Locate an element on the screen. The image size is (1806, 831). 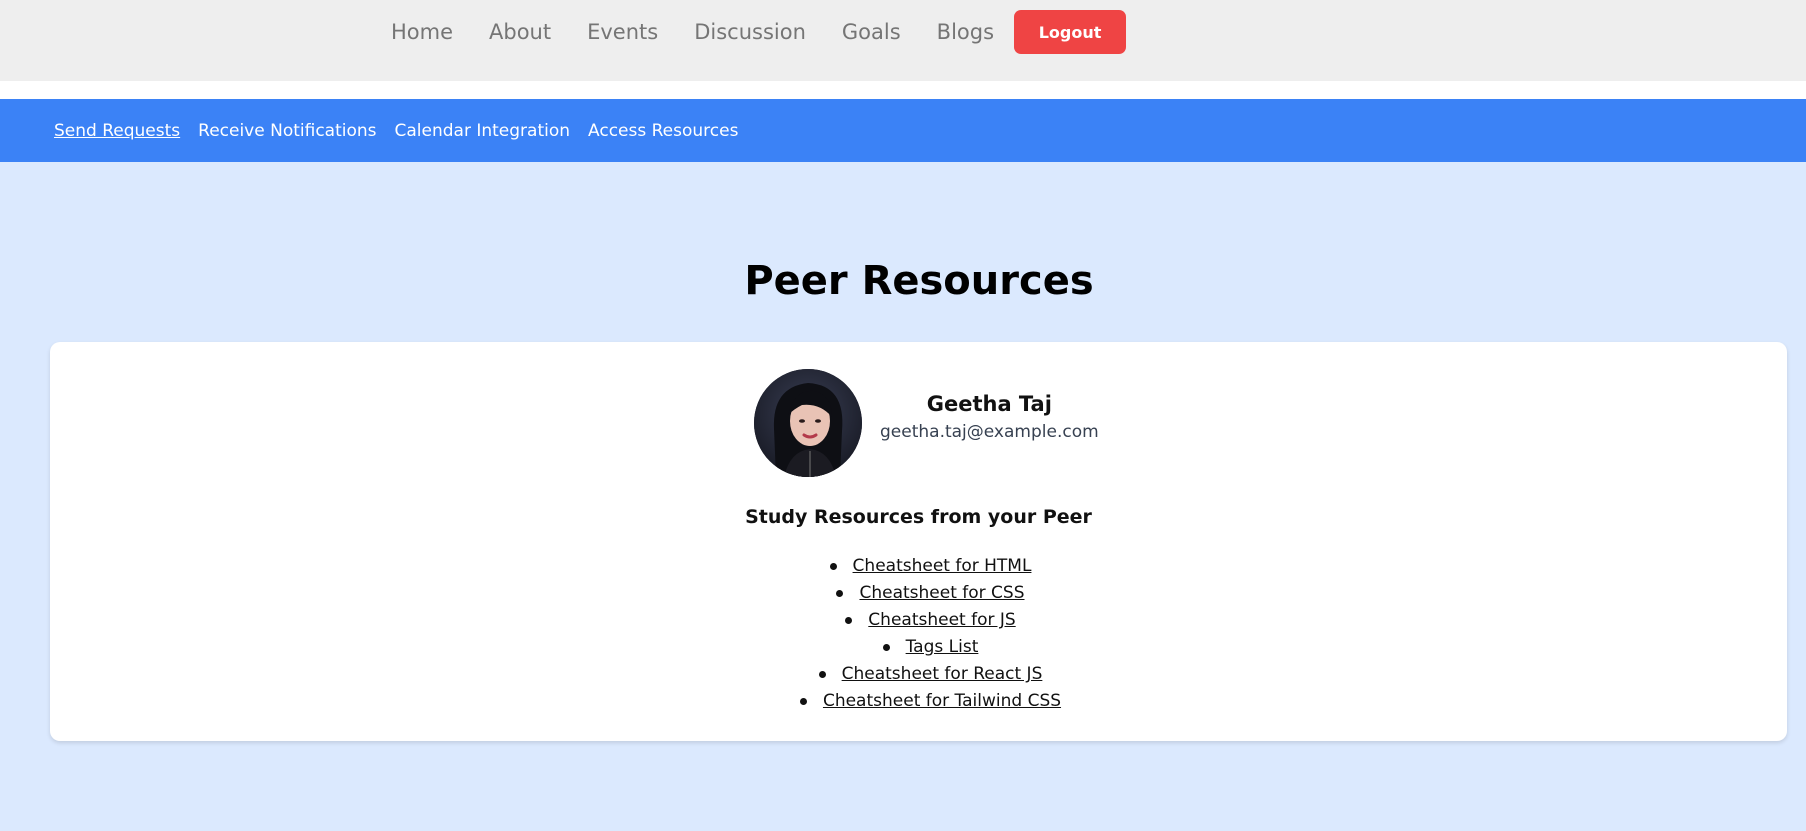
peer-name: Geetha Taj is located at coordinates (989, 404).